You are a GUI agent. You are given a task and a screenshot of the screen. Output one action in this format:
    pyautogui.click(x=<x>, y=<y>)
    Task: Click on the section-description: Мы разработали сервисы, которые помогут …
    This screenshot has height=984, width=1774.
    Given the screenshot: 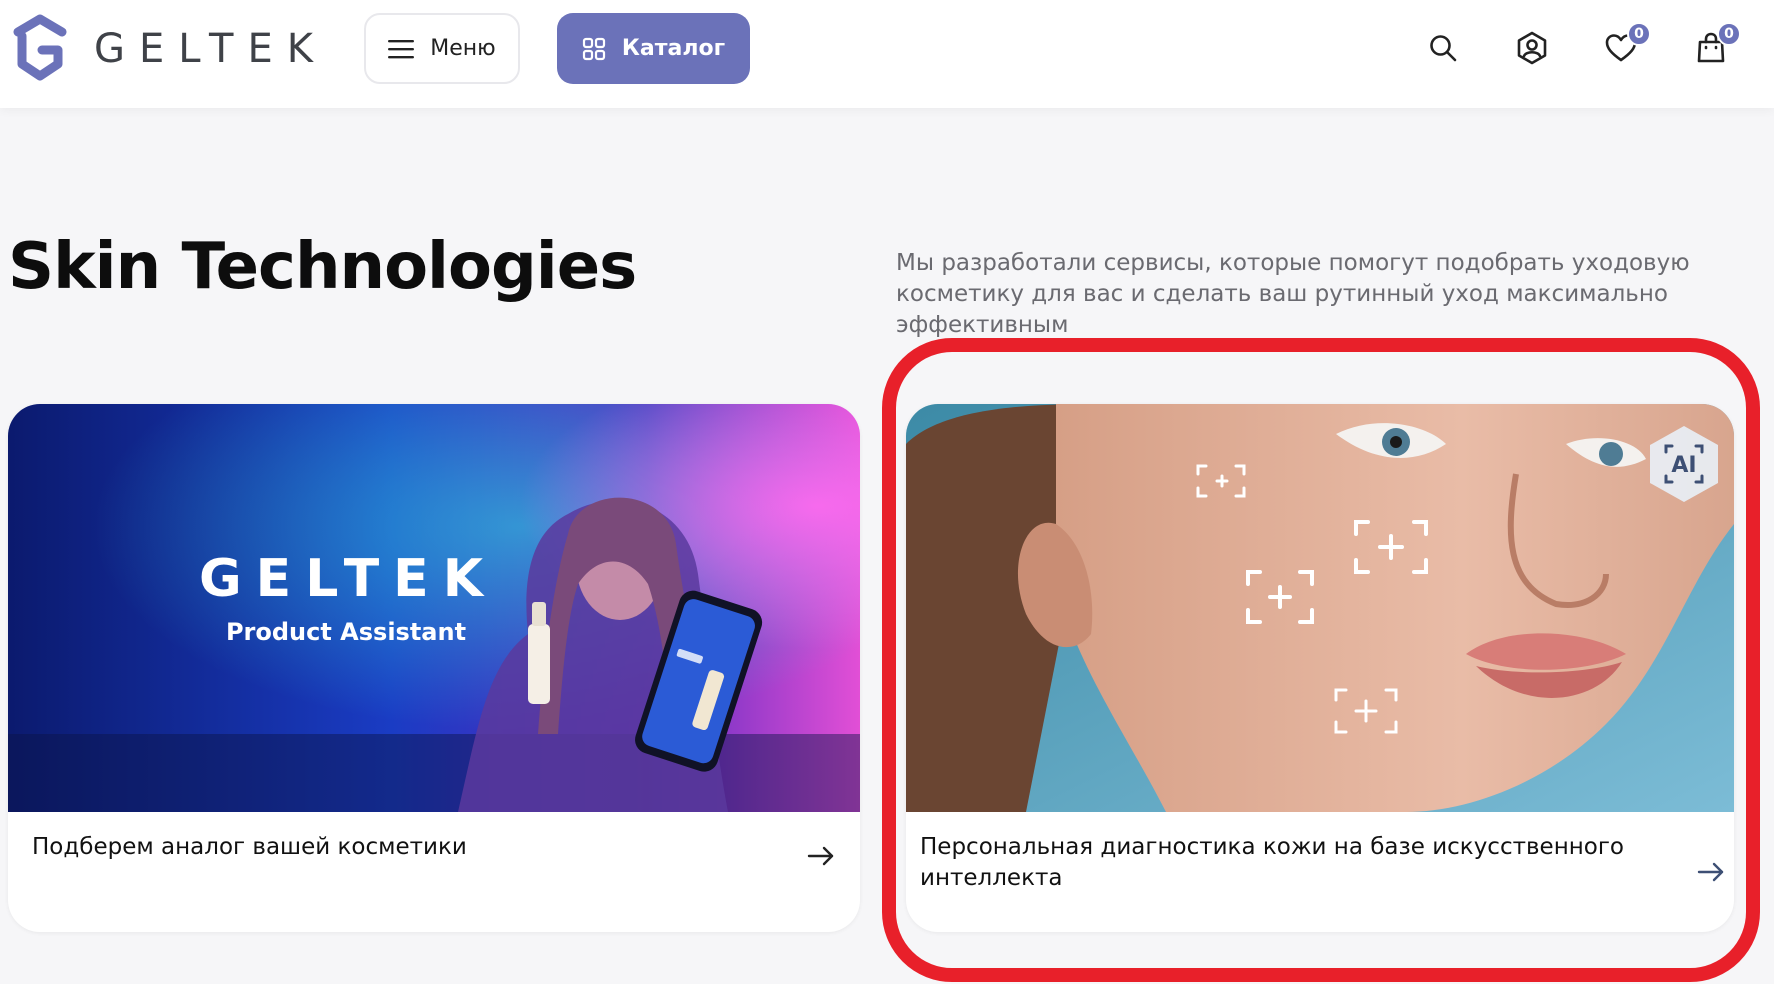 What is the action you would take?
    pyautogui.click(x=1293, y=294)
    